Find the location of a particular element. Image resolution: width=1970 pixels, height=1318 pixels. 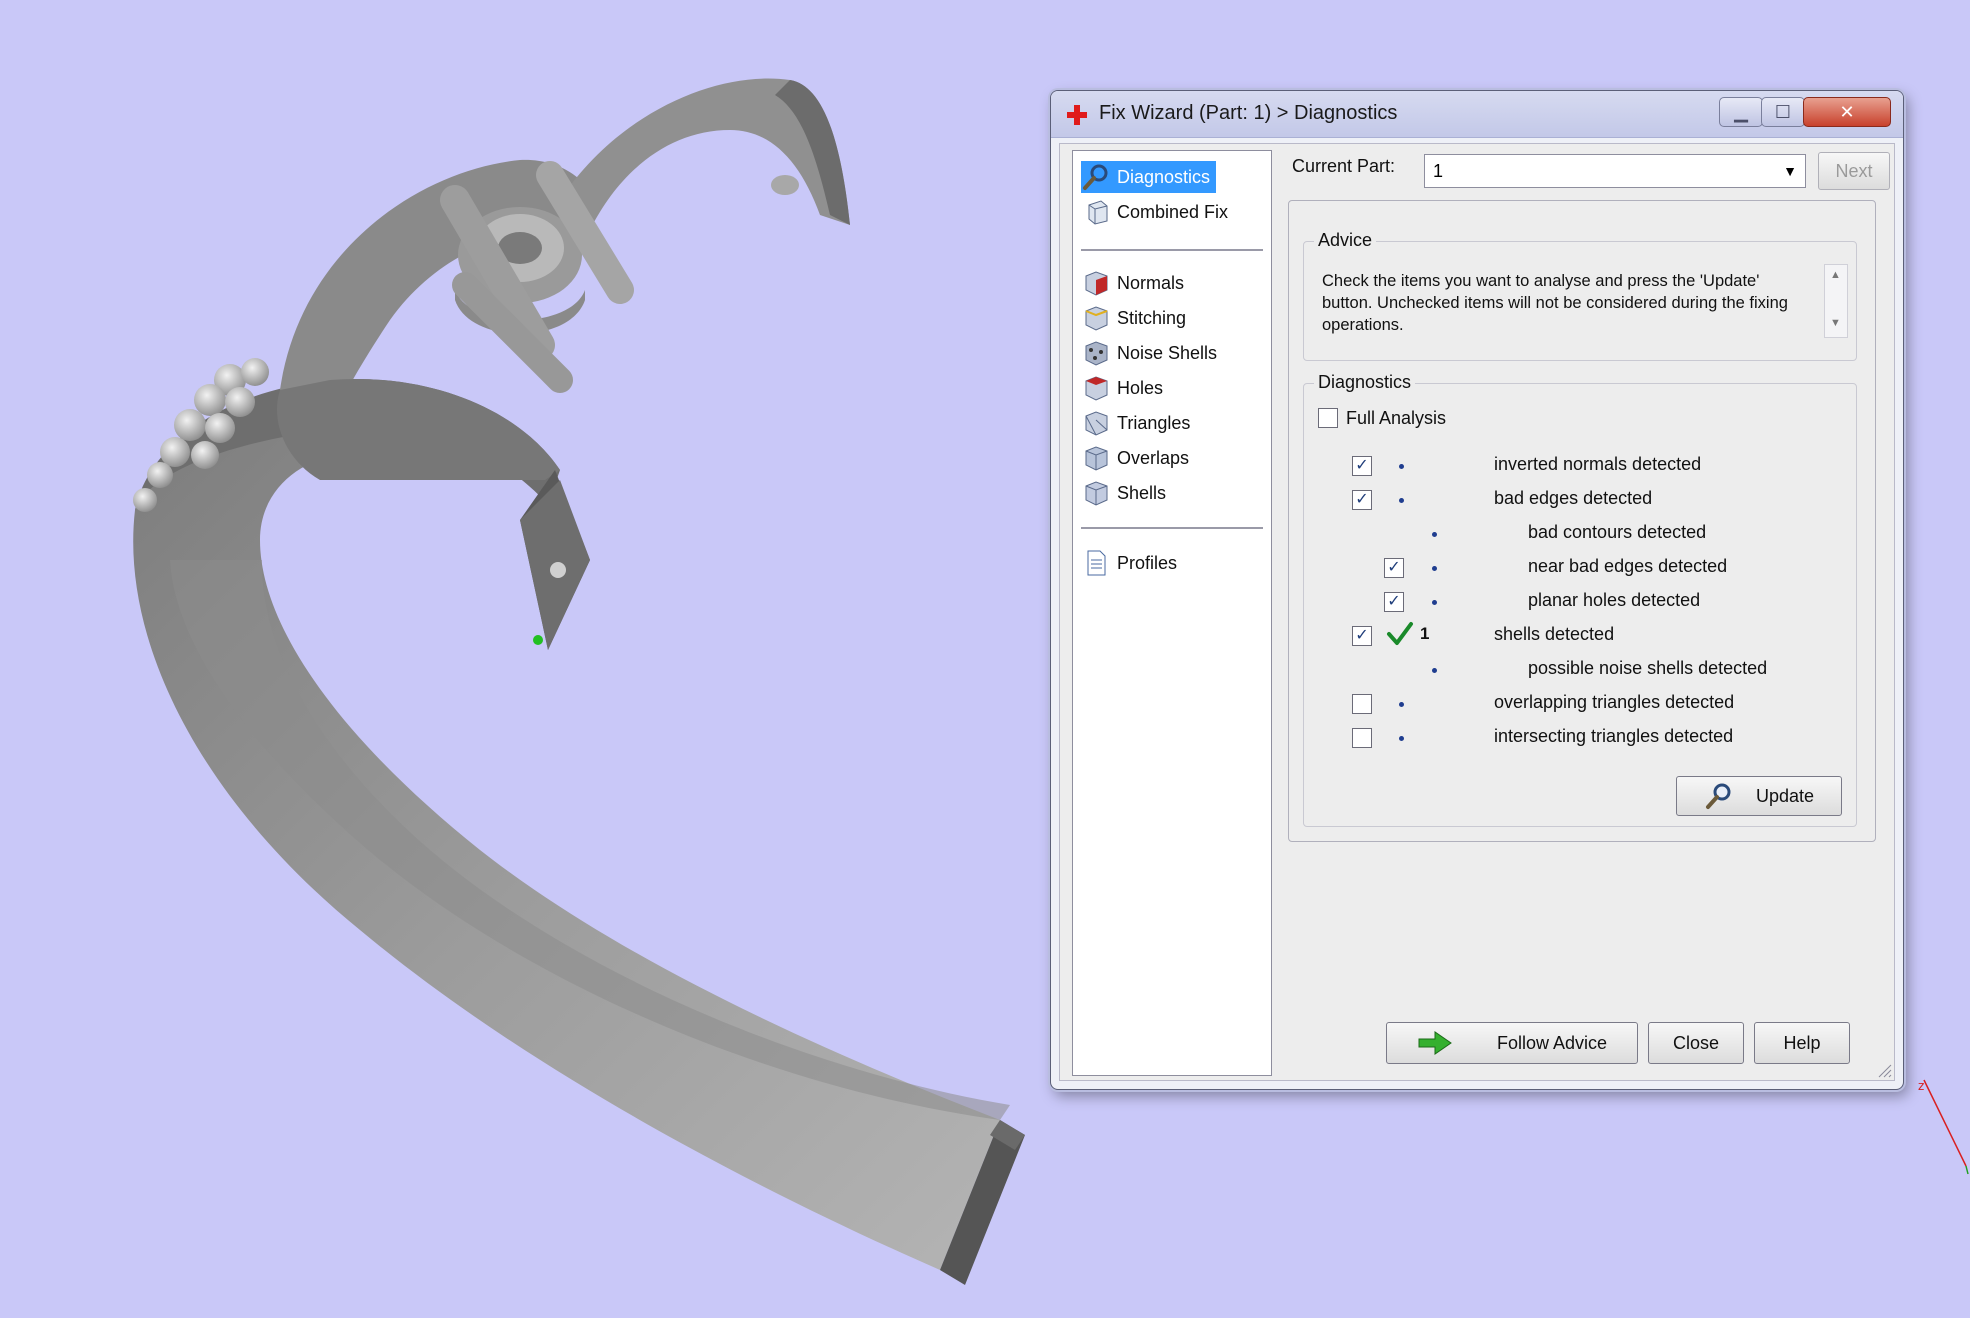

window-title: Fix Wizard (Part: 1) > Diagnostics is located at coordinates (1248, 113).